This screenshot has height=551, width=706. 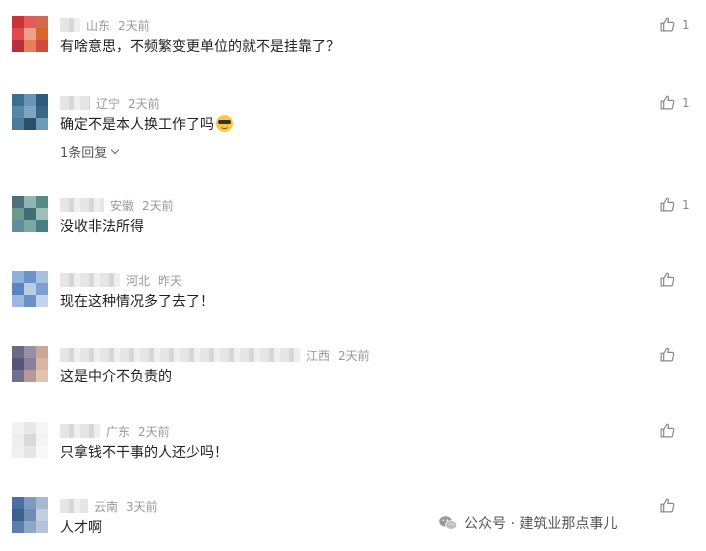 I want to click on comment-text: 没收非法所得, so click(x=102, y=227).